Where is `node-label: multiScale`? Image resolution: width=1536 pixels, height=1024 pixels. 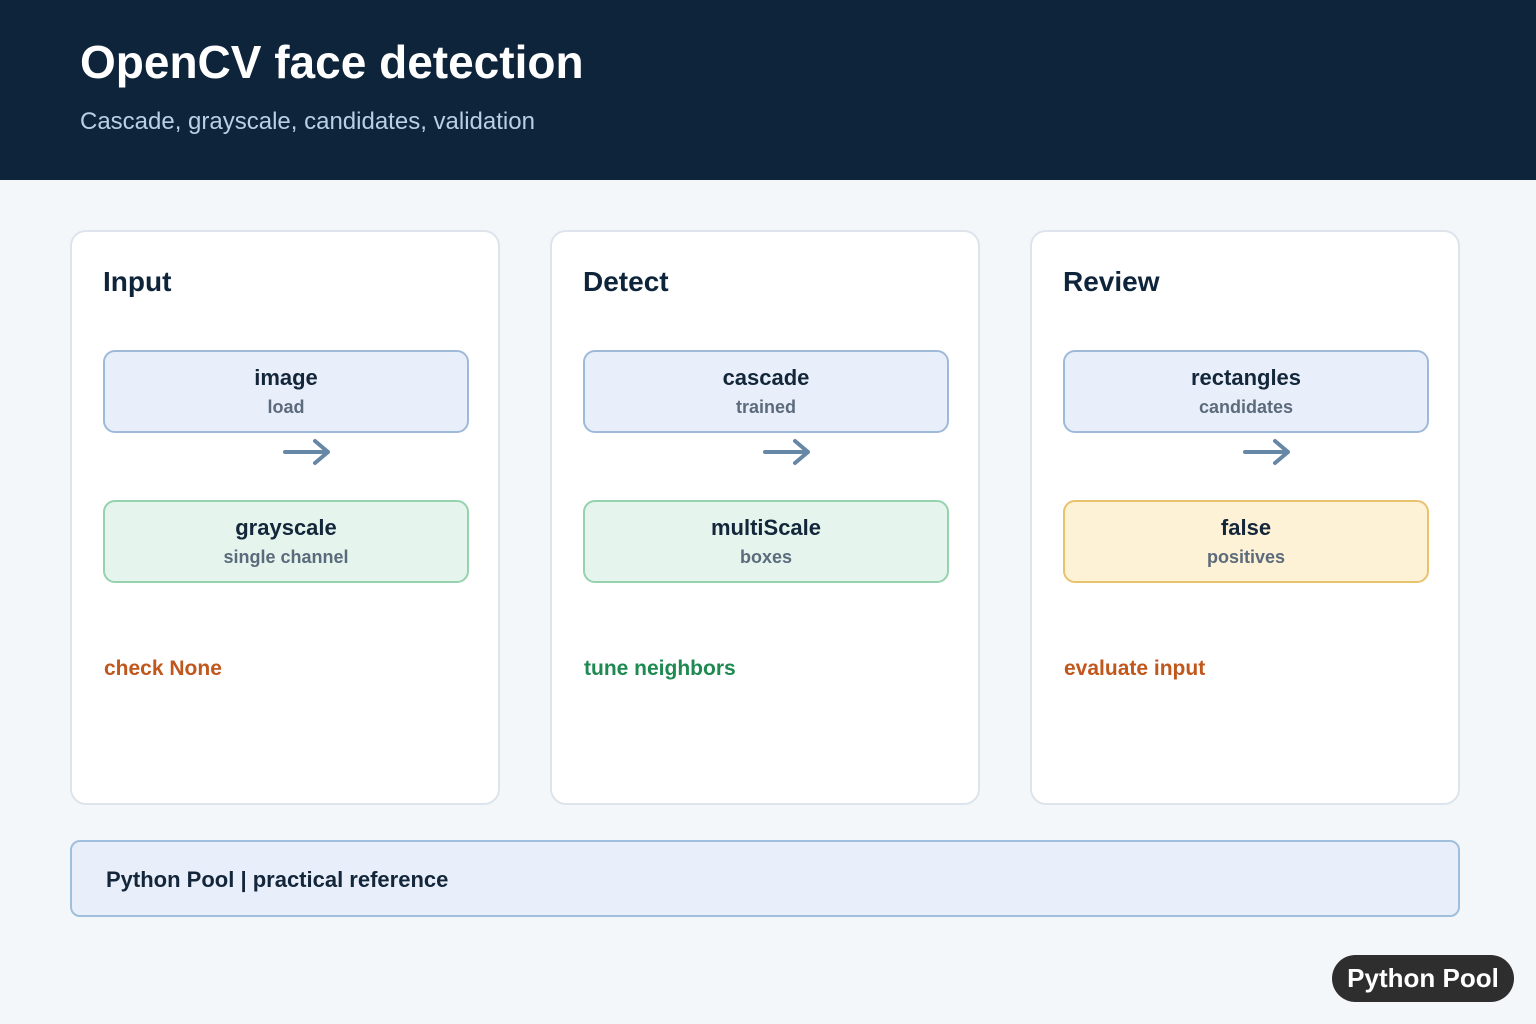 node-label: multiScale is located at coordinates (766, 527).